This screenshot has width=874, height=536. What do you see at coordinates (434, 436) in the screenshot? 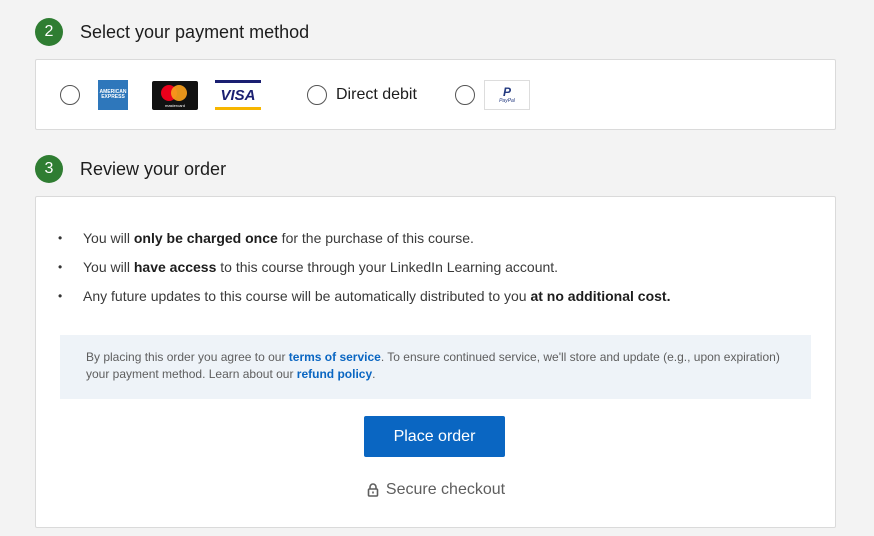
I see `place-order-button: Place order` at bounding box center [434, 436].